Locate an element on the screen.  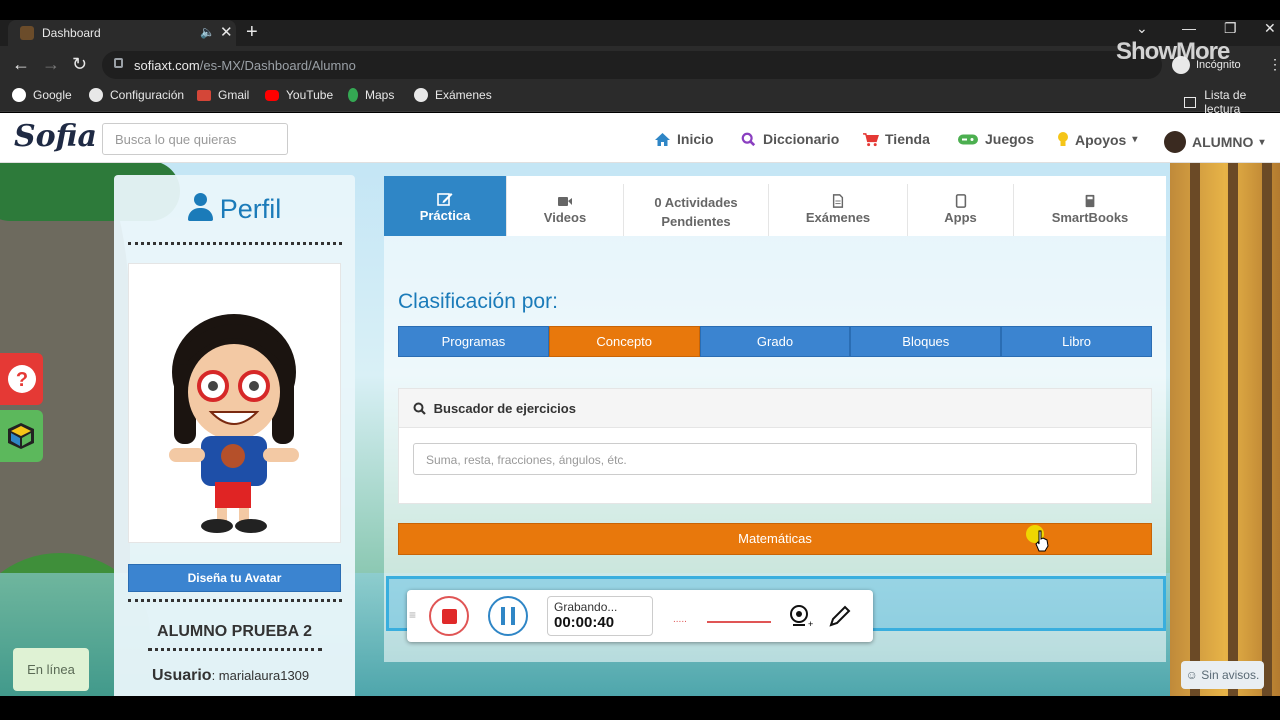
stop-icon is located at coordinates (449, 616).